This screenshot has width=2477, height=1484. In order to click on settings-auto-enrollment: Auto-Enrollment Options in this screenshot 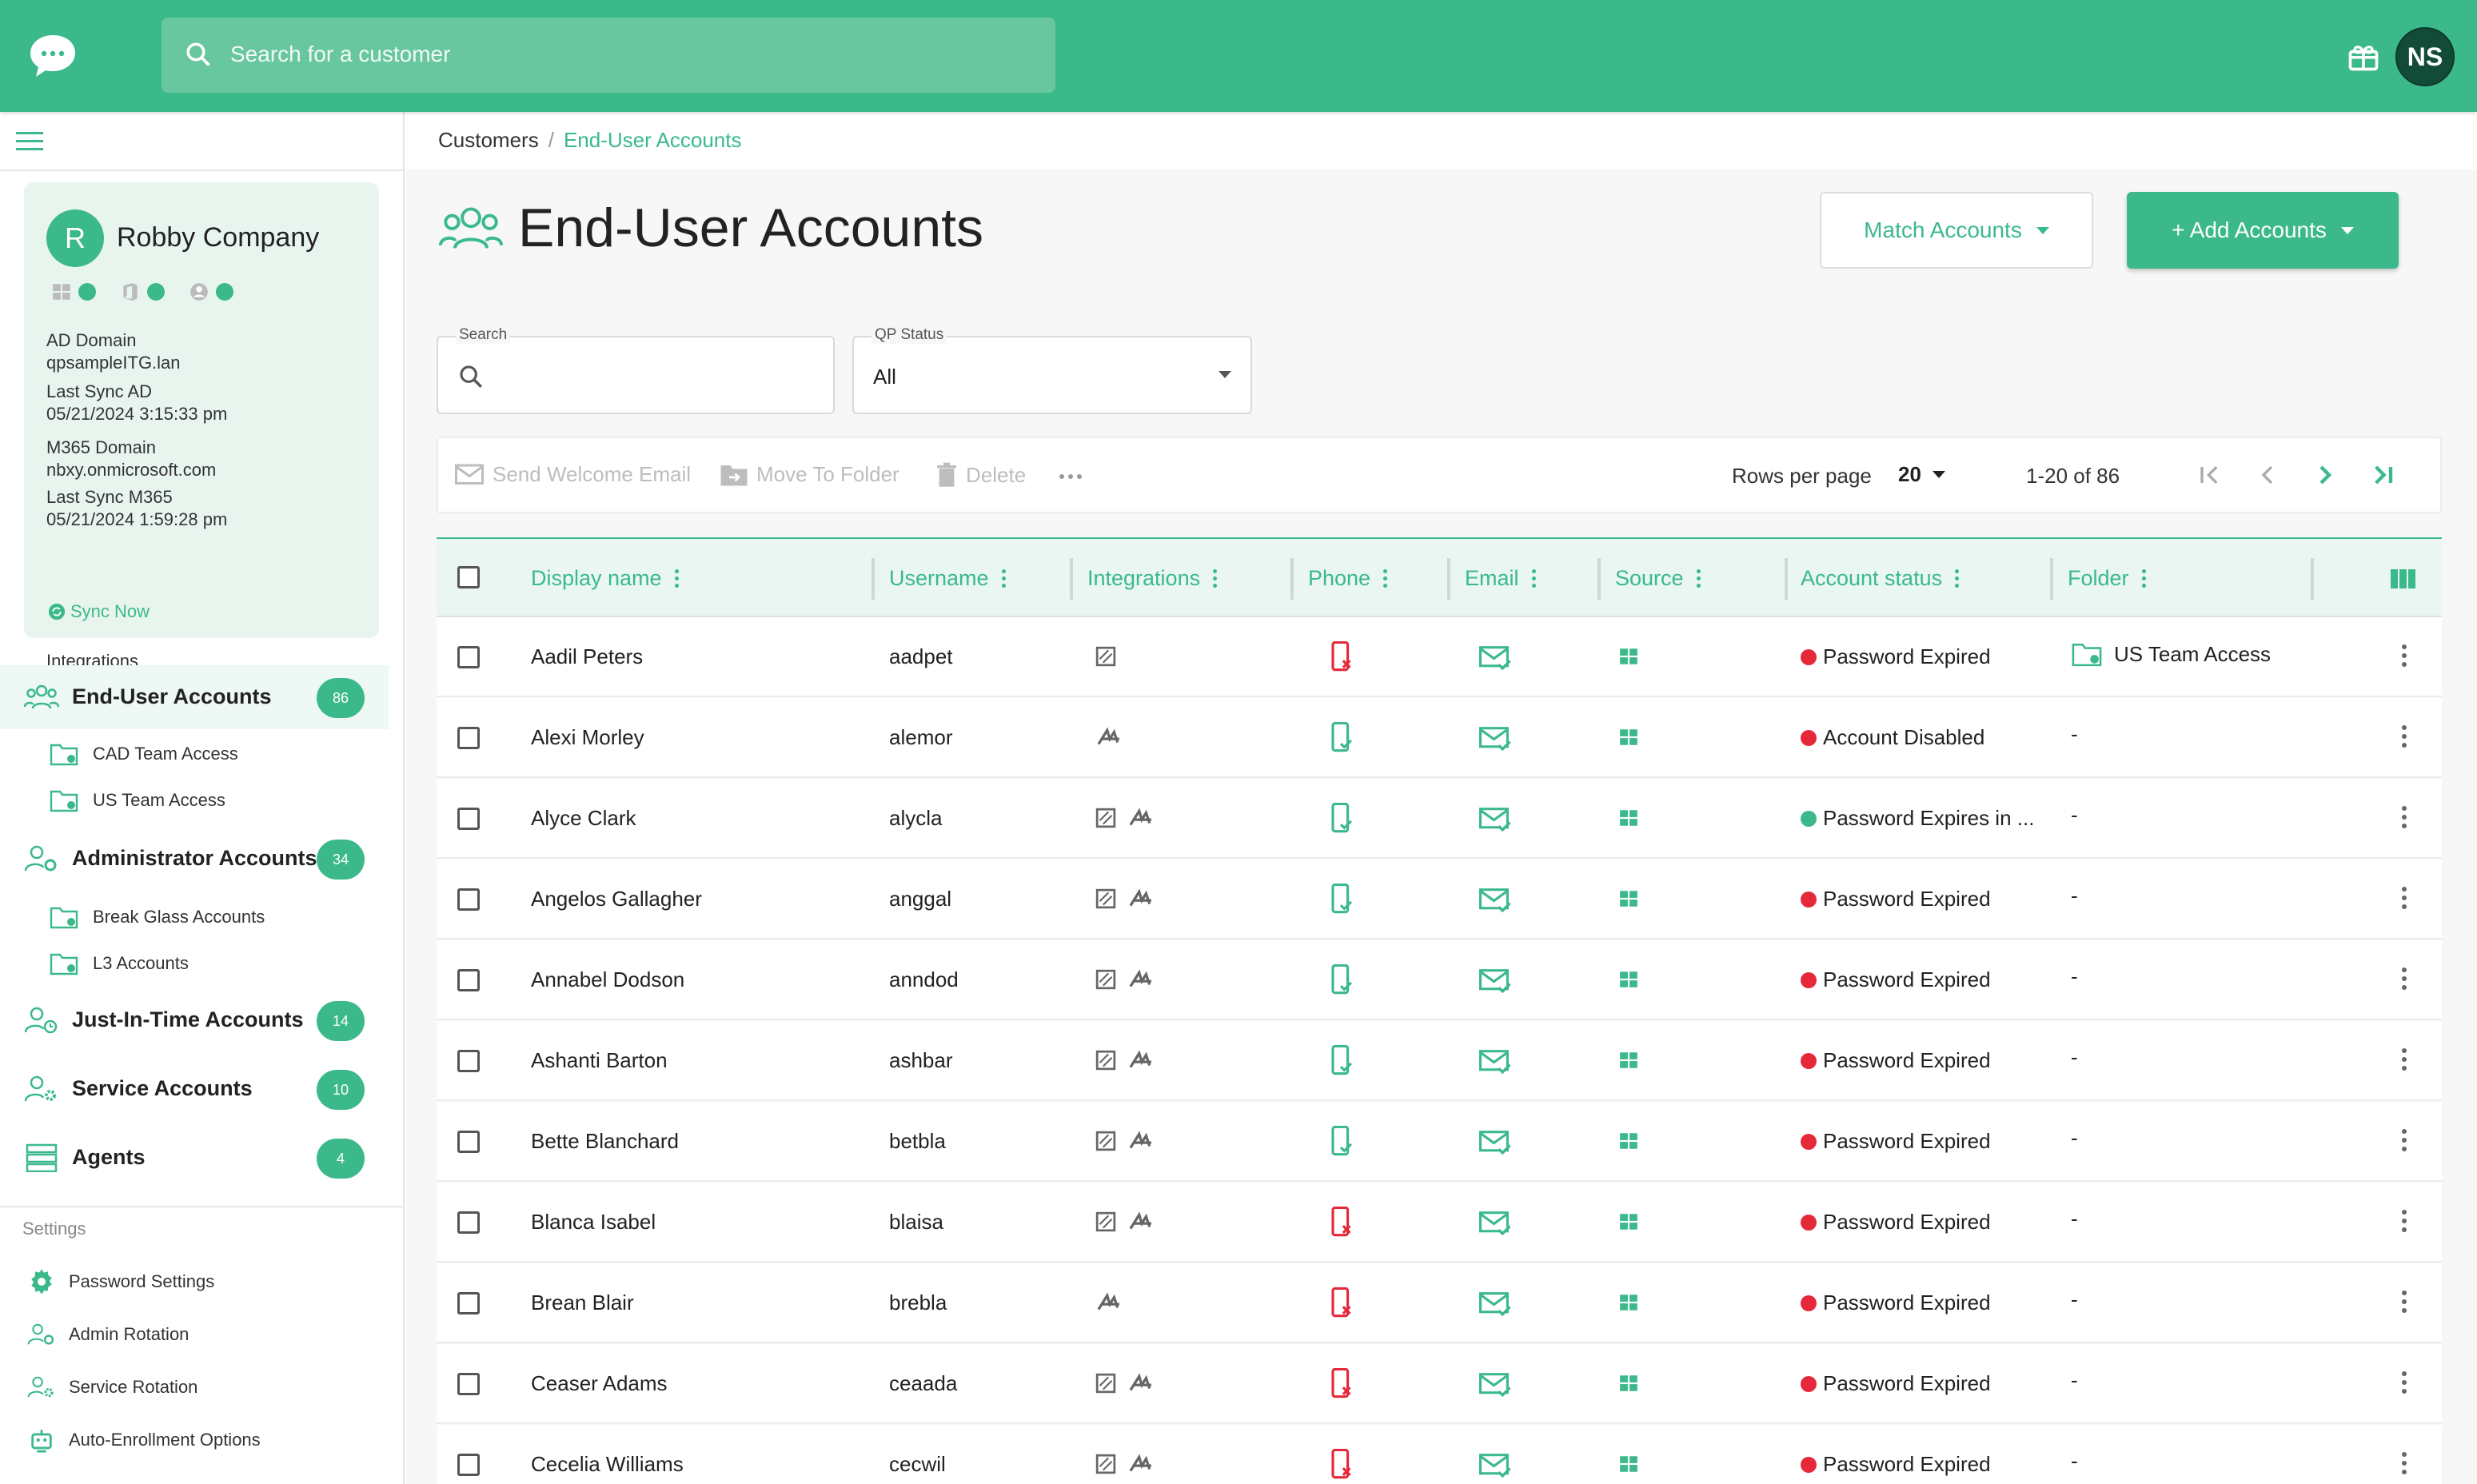, I will do `click(194, 1438)`.